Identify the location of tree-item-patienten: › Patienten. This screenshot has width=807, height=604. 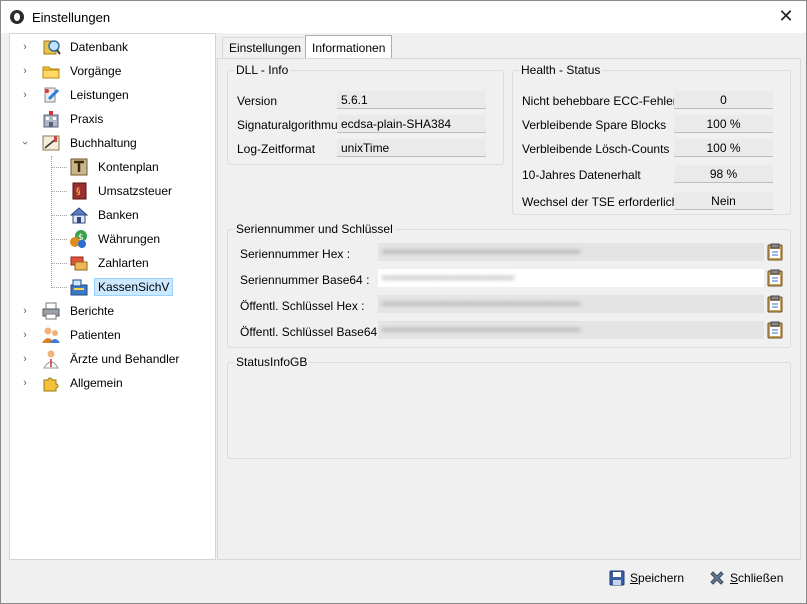
(112, 335).